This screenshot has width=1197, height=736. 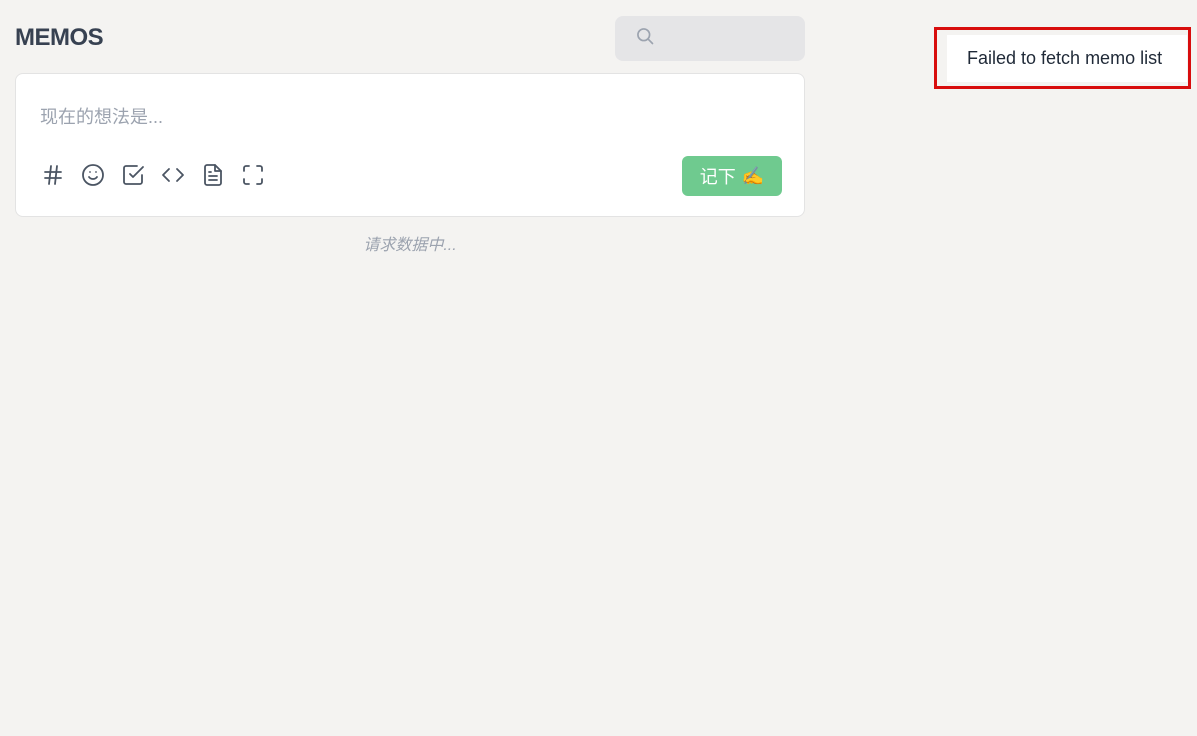 I want to click on header: MEMOS, so click(x=411, y=38).